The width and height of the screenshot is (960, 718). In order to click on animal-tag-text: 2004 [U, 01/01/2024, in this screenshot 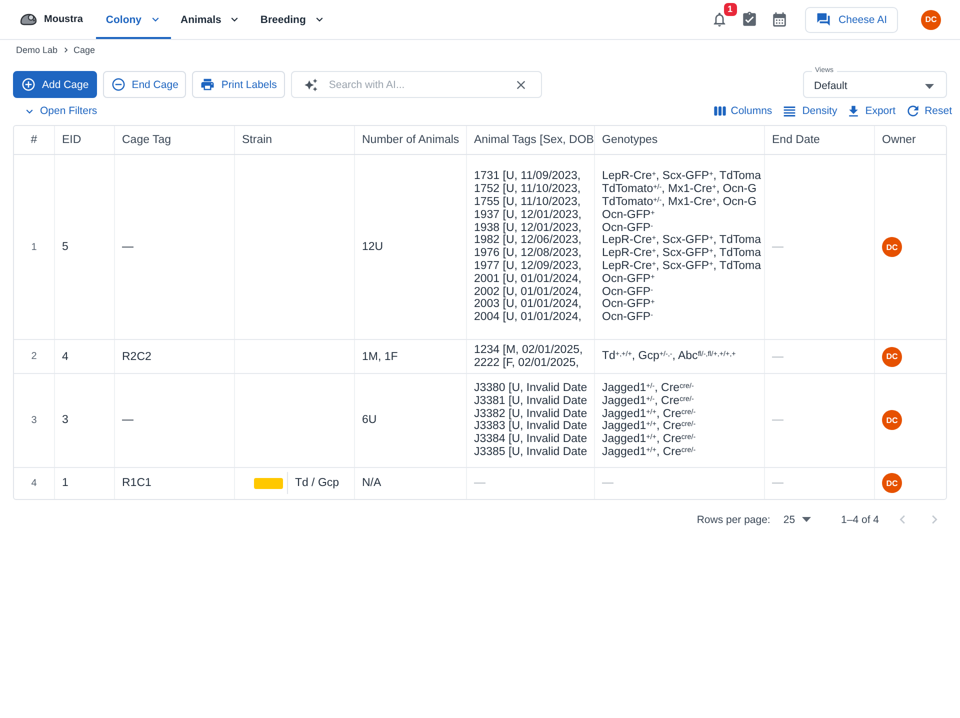, I will do `click(528, 317)`.